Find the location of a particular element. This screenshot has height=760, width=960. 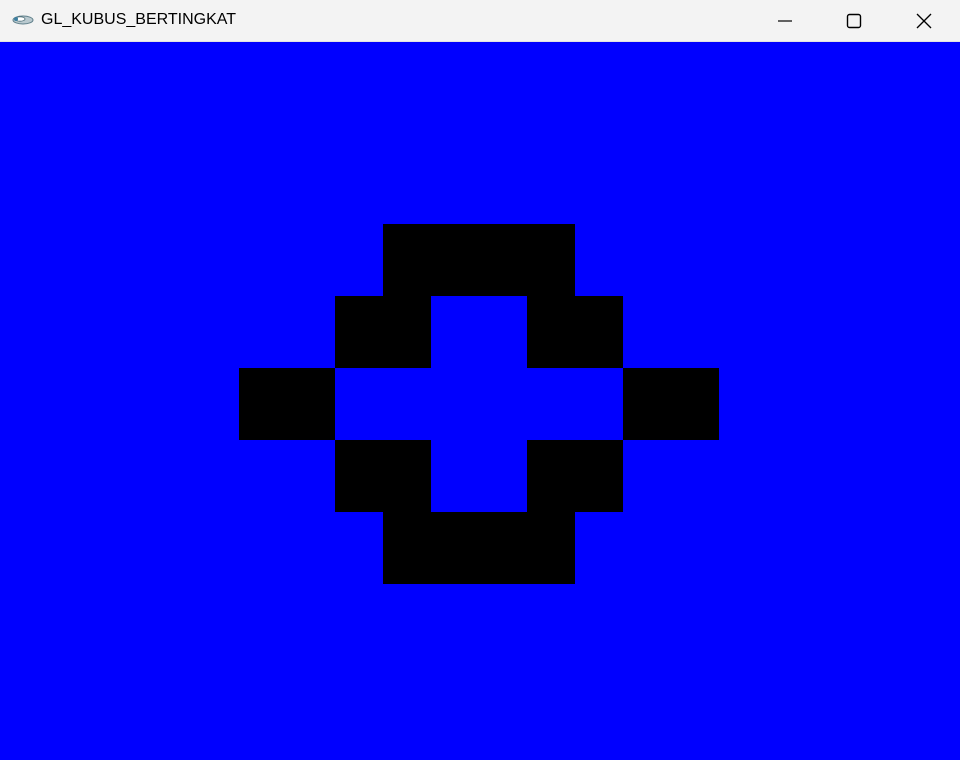

minimize-icon is located at coordinates (785, 21).